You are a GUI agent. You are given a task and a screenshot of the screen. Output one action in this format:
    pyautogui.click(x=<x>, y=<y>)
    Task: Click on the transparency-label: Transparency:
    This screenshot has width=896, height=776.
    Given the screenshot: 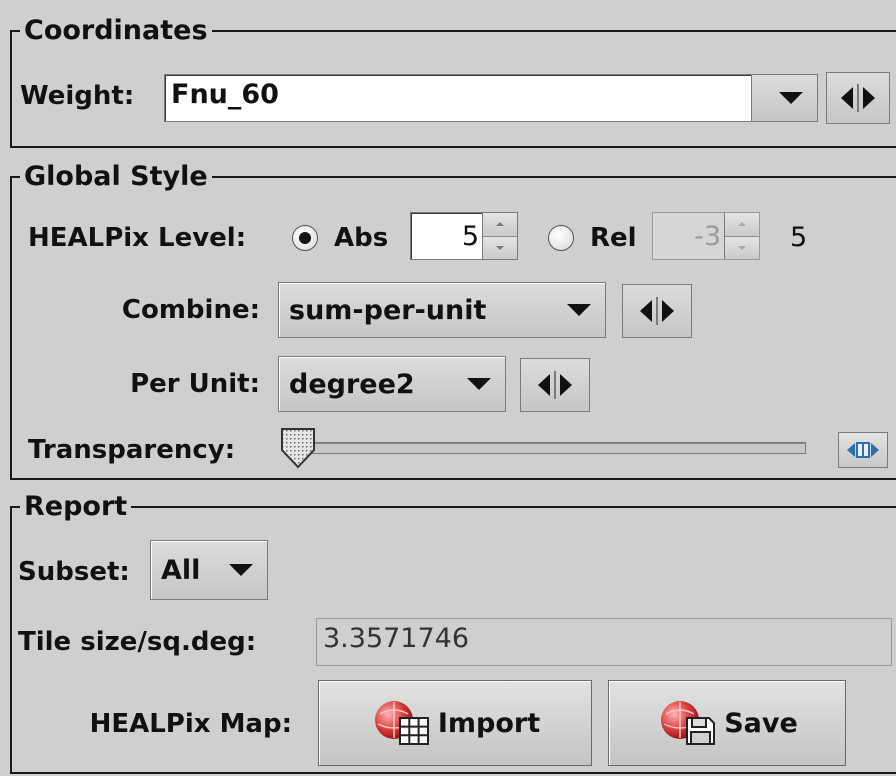 What is the action you would take?
    pyautogui.click(x=132, y=450)
    